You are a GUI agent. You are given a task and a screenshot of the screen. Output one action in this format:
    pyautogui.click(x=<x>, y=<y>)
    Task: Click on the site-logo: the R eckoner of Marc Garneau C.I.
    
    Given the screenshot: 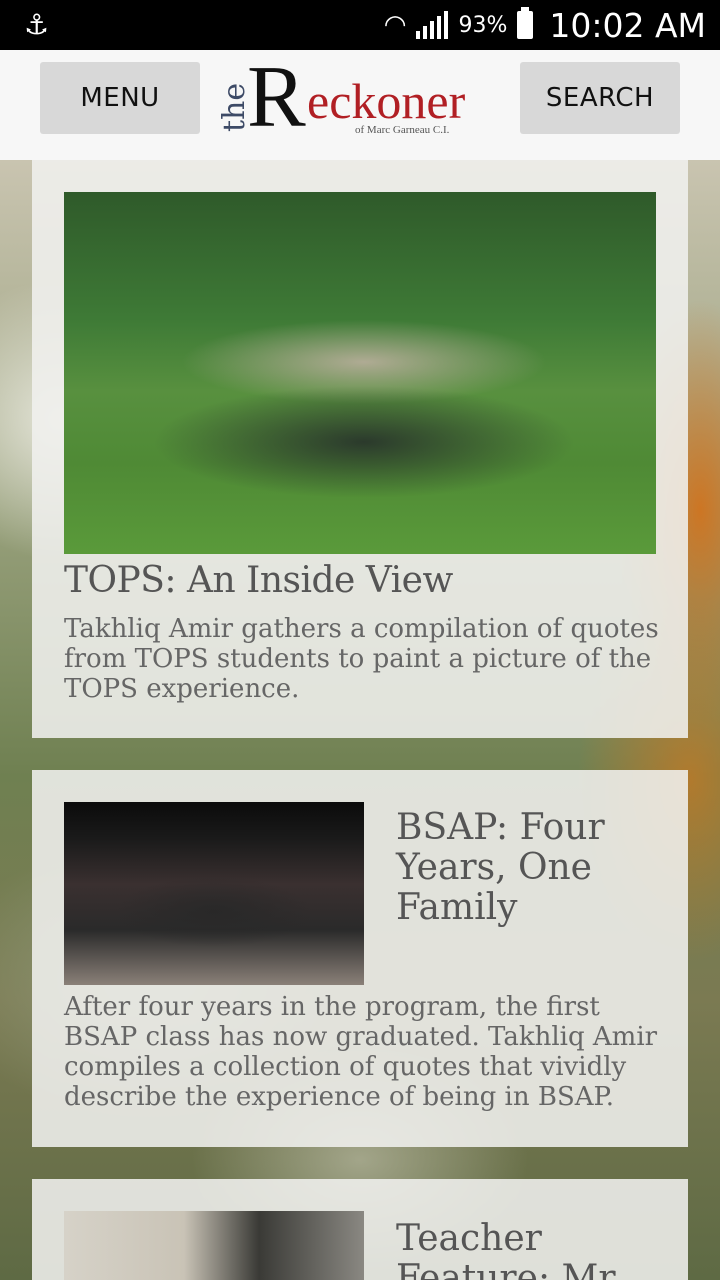 What is the action you would take?
    pyautogui.click(x=350, y=99)
    